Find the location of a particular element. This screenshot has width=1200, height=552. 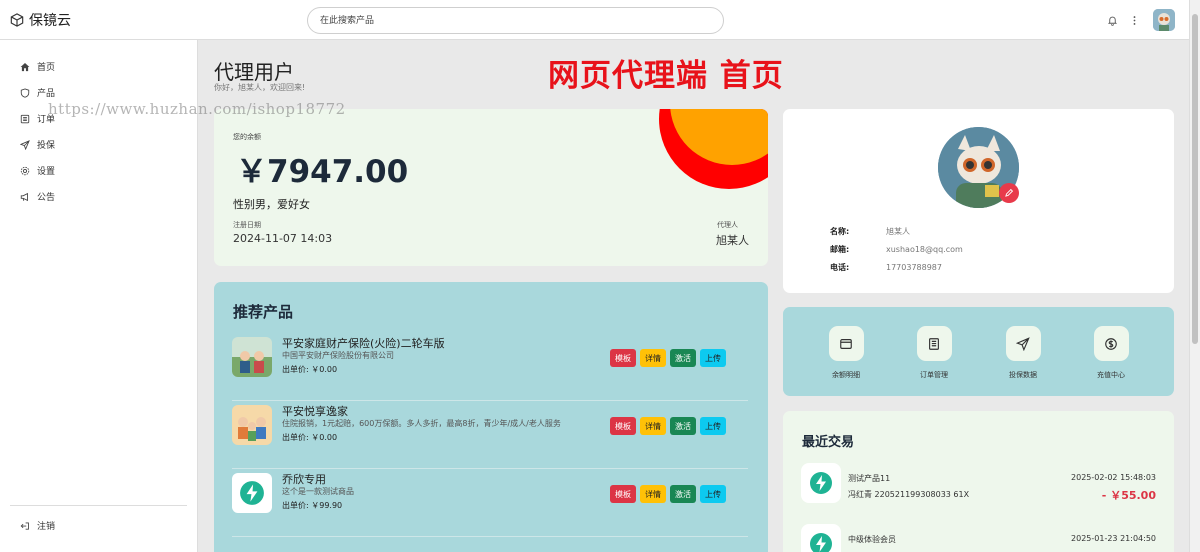

sidebar-item-products: 产品 is located at coordinates (37, 92).